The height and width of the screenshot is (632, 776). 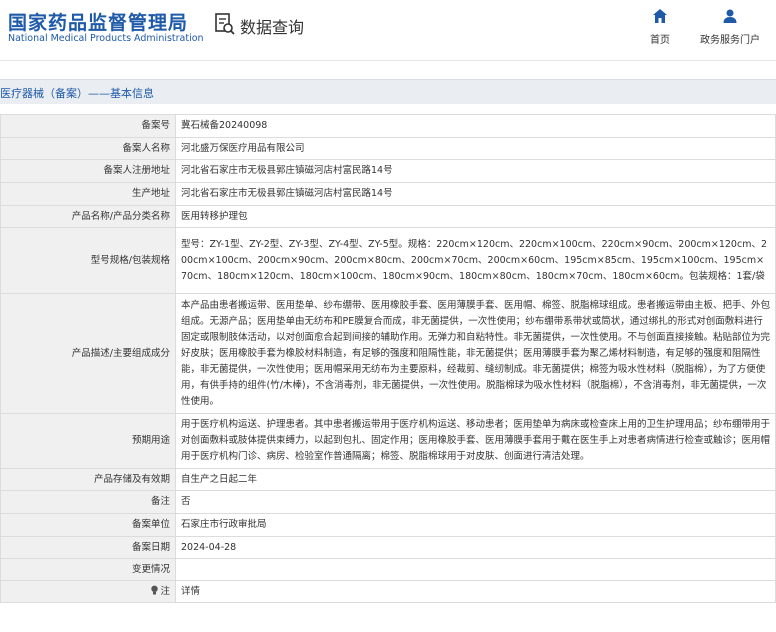 What do you see at coordinates (120, 353) in the screenshot?
I see `field-label-text: 产品描述/主要组成成分` at bounding box center [120, 353].